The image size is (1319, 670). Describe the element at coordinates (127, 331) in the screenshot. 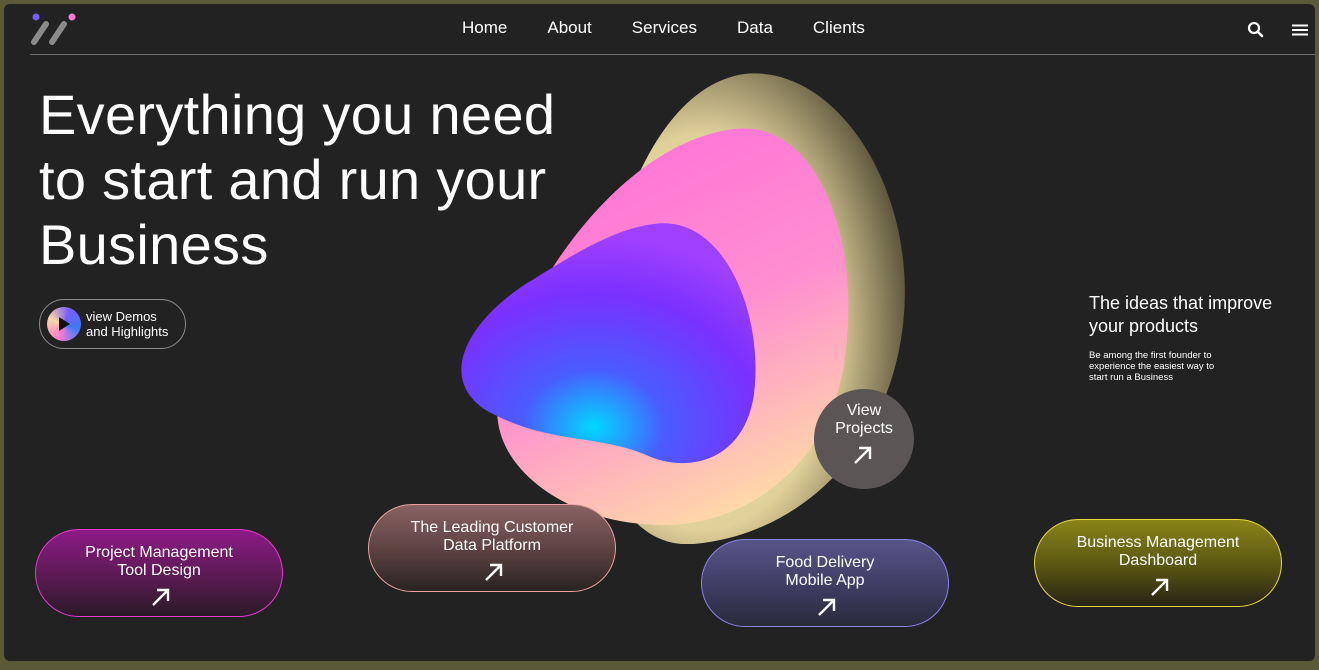

I see `demo-label-line: and Highlights` at that location.